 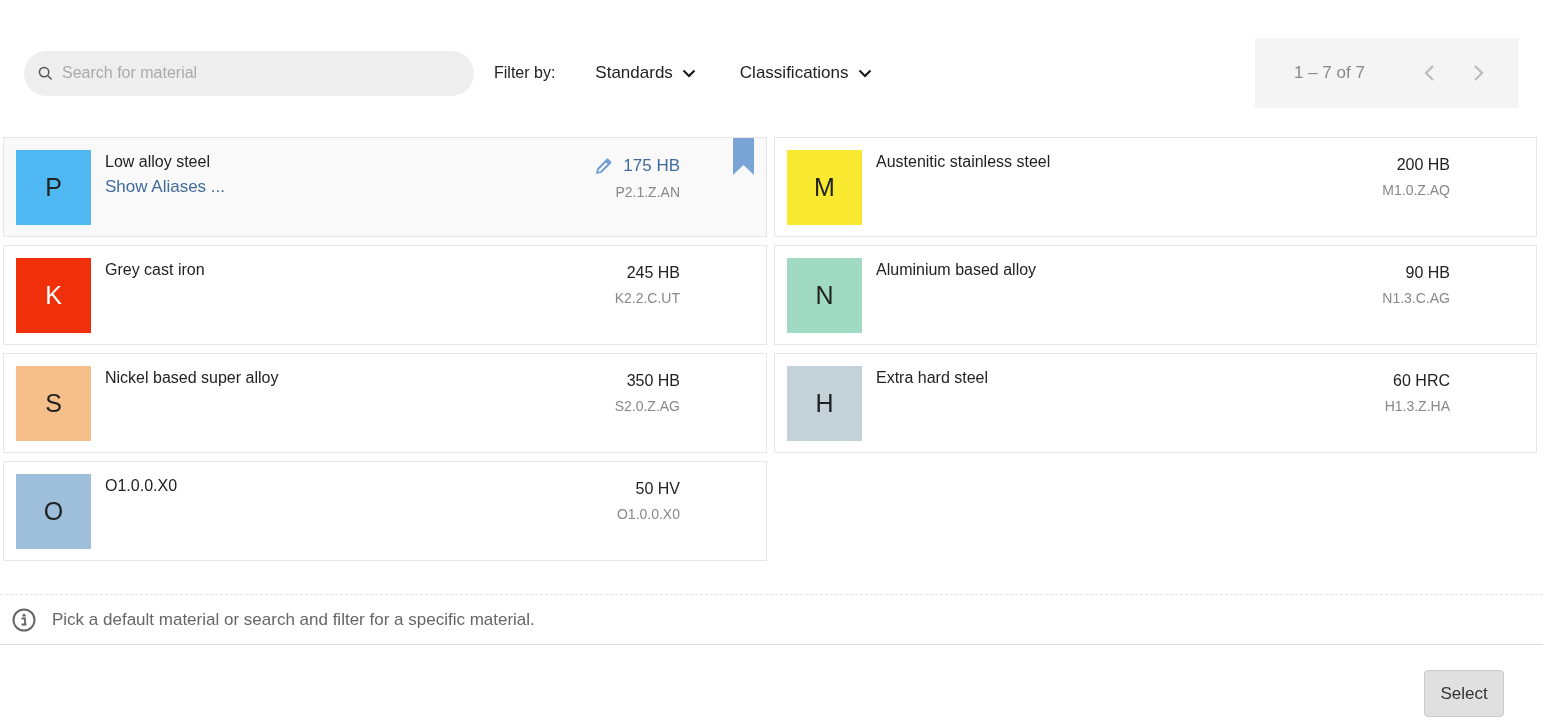 I want to click on chevron-left-icon, so click(x=1428, y=73).